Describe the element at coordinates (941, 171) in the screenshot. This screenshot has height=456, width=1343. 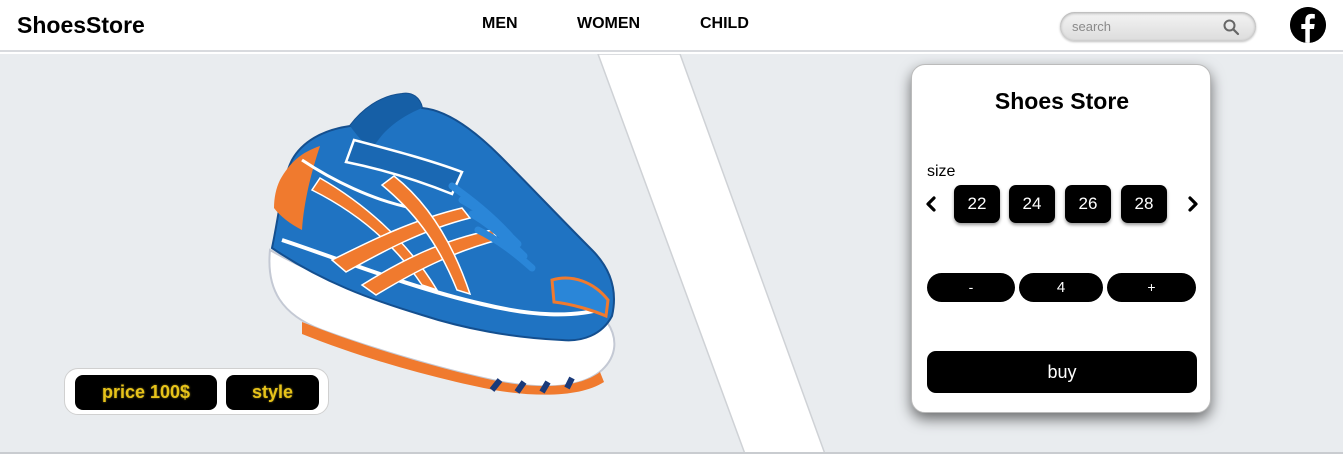
I see `size-label: size` at that location.